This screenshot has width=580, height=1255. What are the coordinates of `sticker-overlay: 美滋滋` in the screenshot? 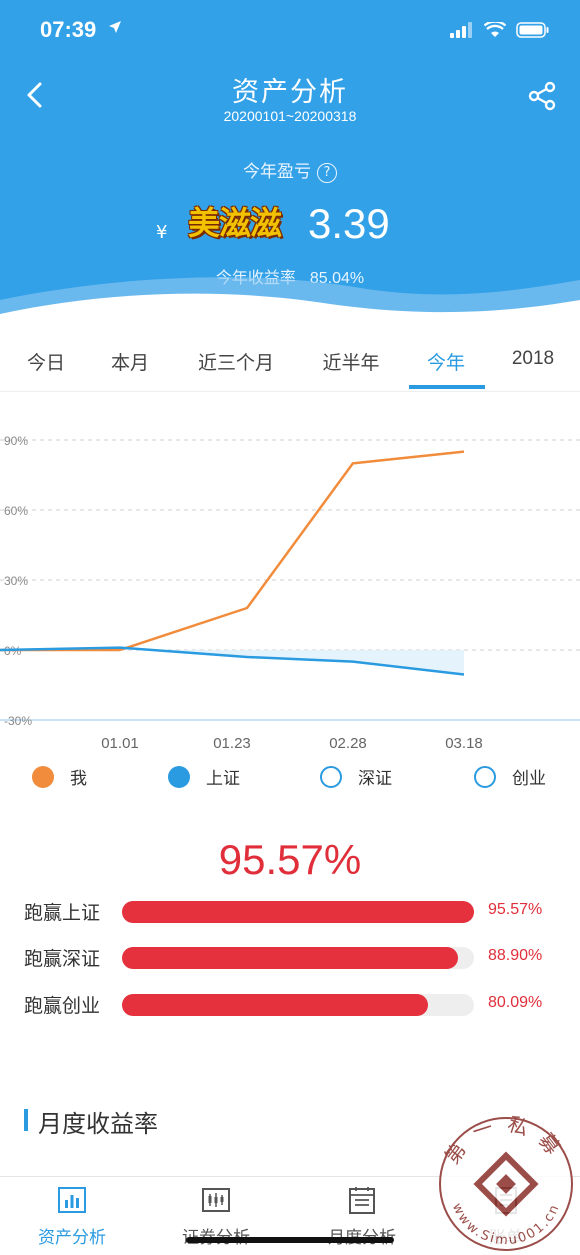 It's located at (245, 220).